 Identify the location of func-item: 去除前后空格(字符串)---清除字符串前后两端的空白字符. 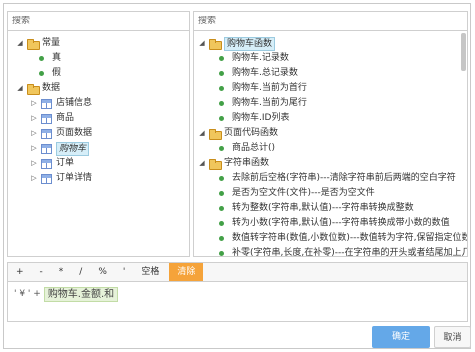
(330, 178).